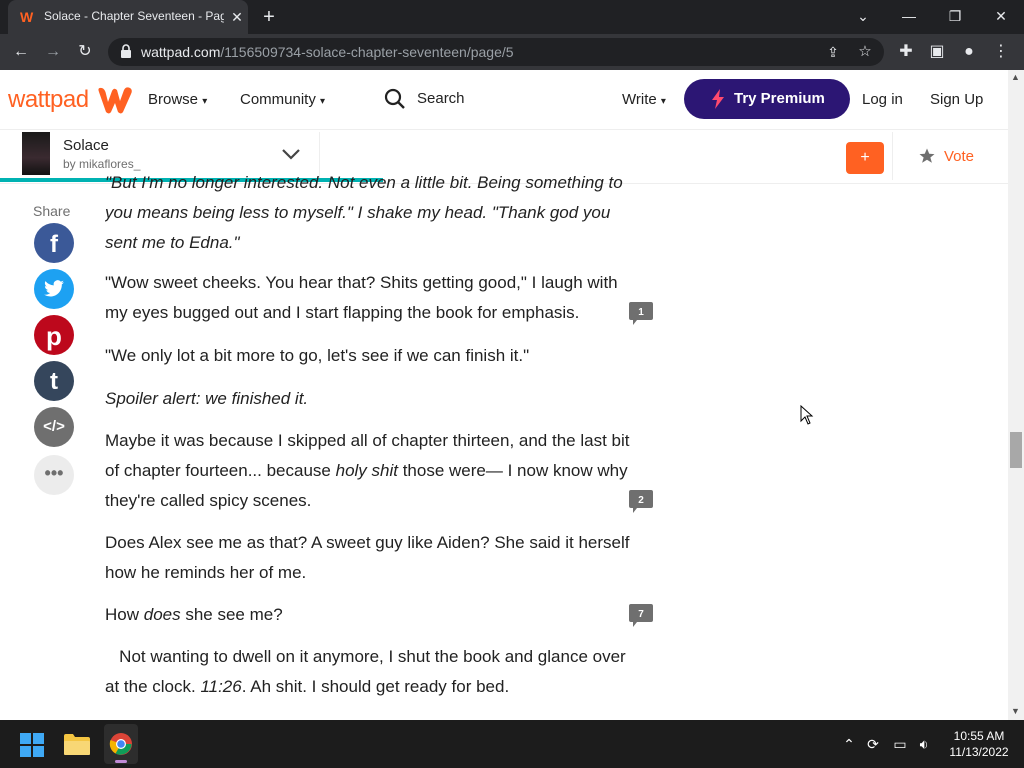 The width and height of the screenshot is (1024, 768). I want to click on chrome-taskbar-button, so click(121, 744).